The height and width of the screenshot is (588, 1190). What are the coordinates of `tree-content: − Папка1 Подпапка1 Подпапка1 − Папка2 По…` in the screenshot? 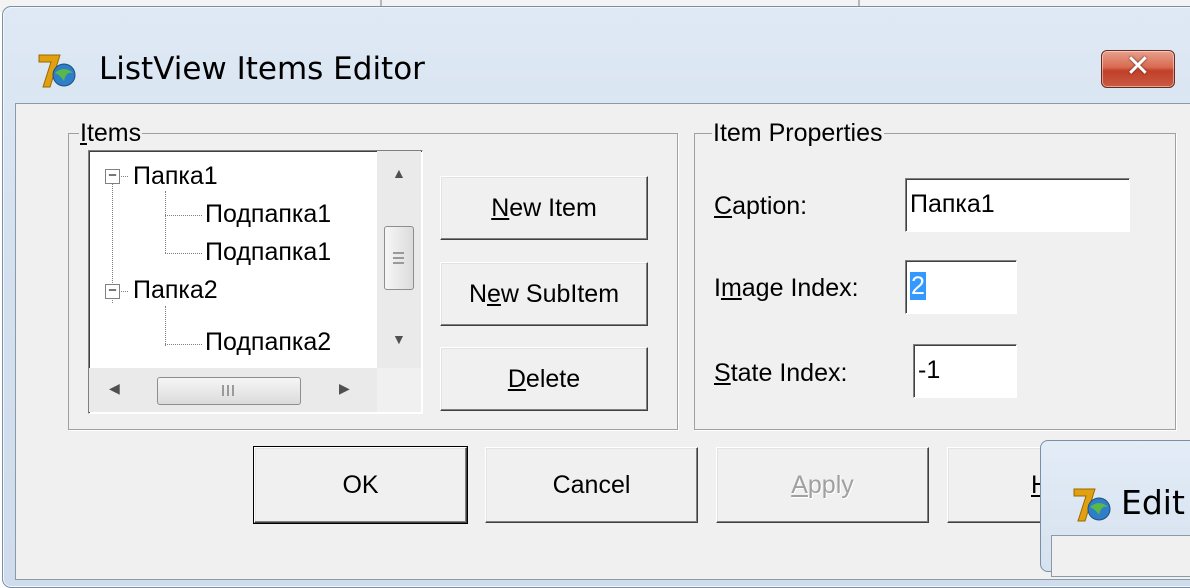 It's located at (233, 259).